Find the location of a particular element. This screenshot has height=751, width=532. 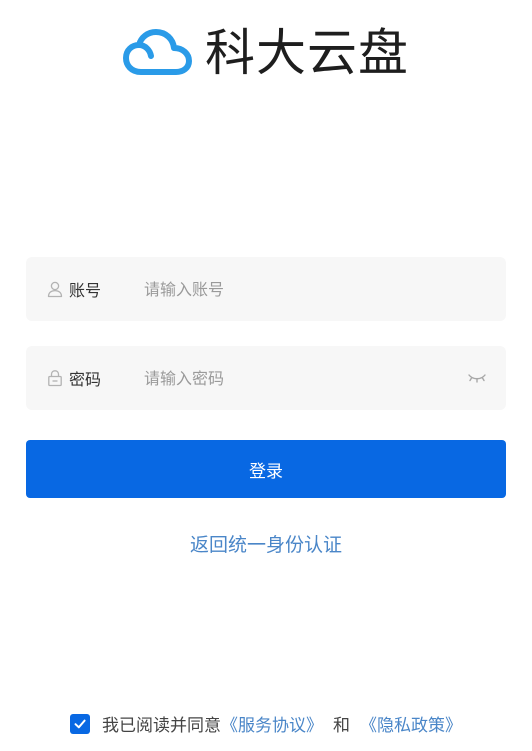

return-sso-link: 返回统一身份认证 is located at coordinates (266, 543).